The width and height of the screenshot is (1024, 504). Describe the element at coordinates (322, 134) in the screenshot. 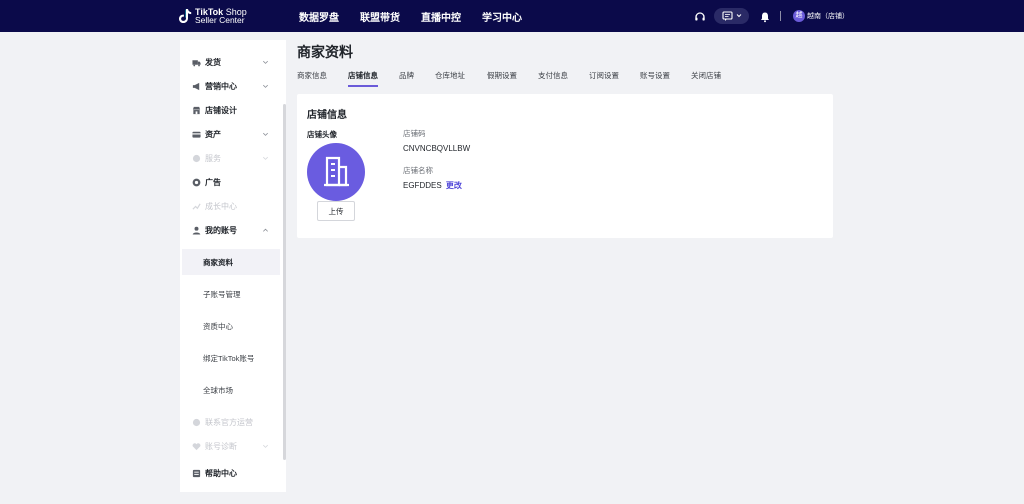

I see `store-avatar-label: 店铺头像` at that location.